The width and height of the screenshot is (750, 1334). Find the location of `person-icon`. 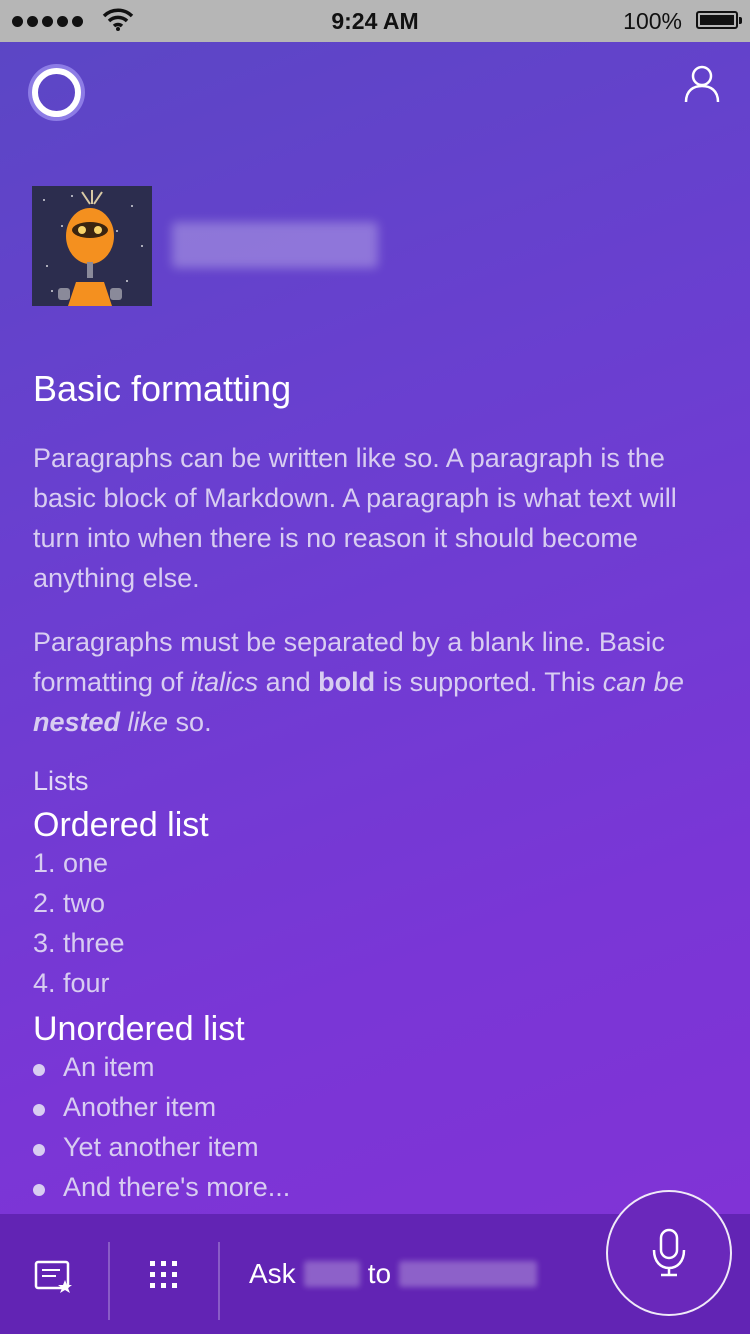

person-icon is located at coordinates (702, 84).